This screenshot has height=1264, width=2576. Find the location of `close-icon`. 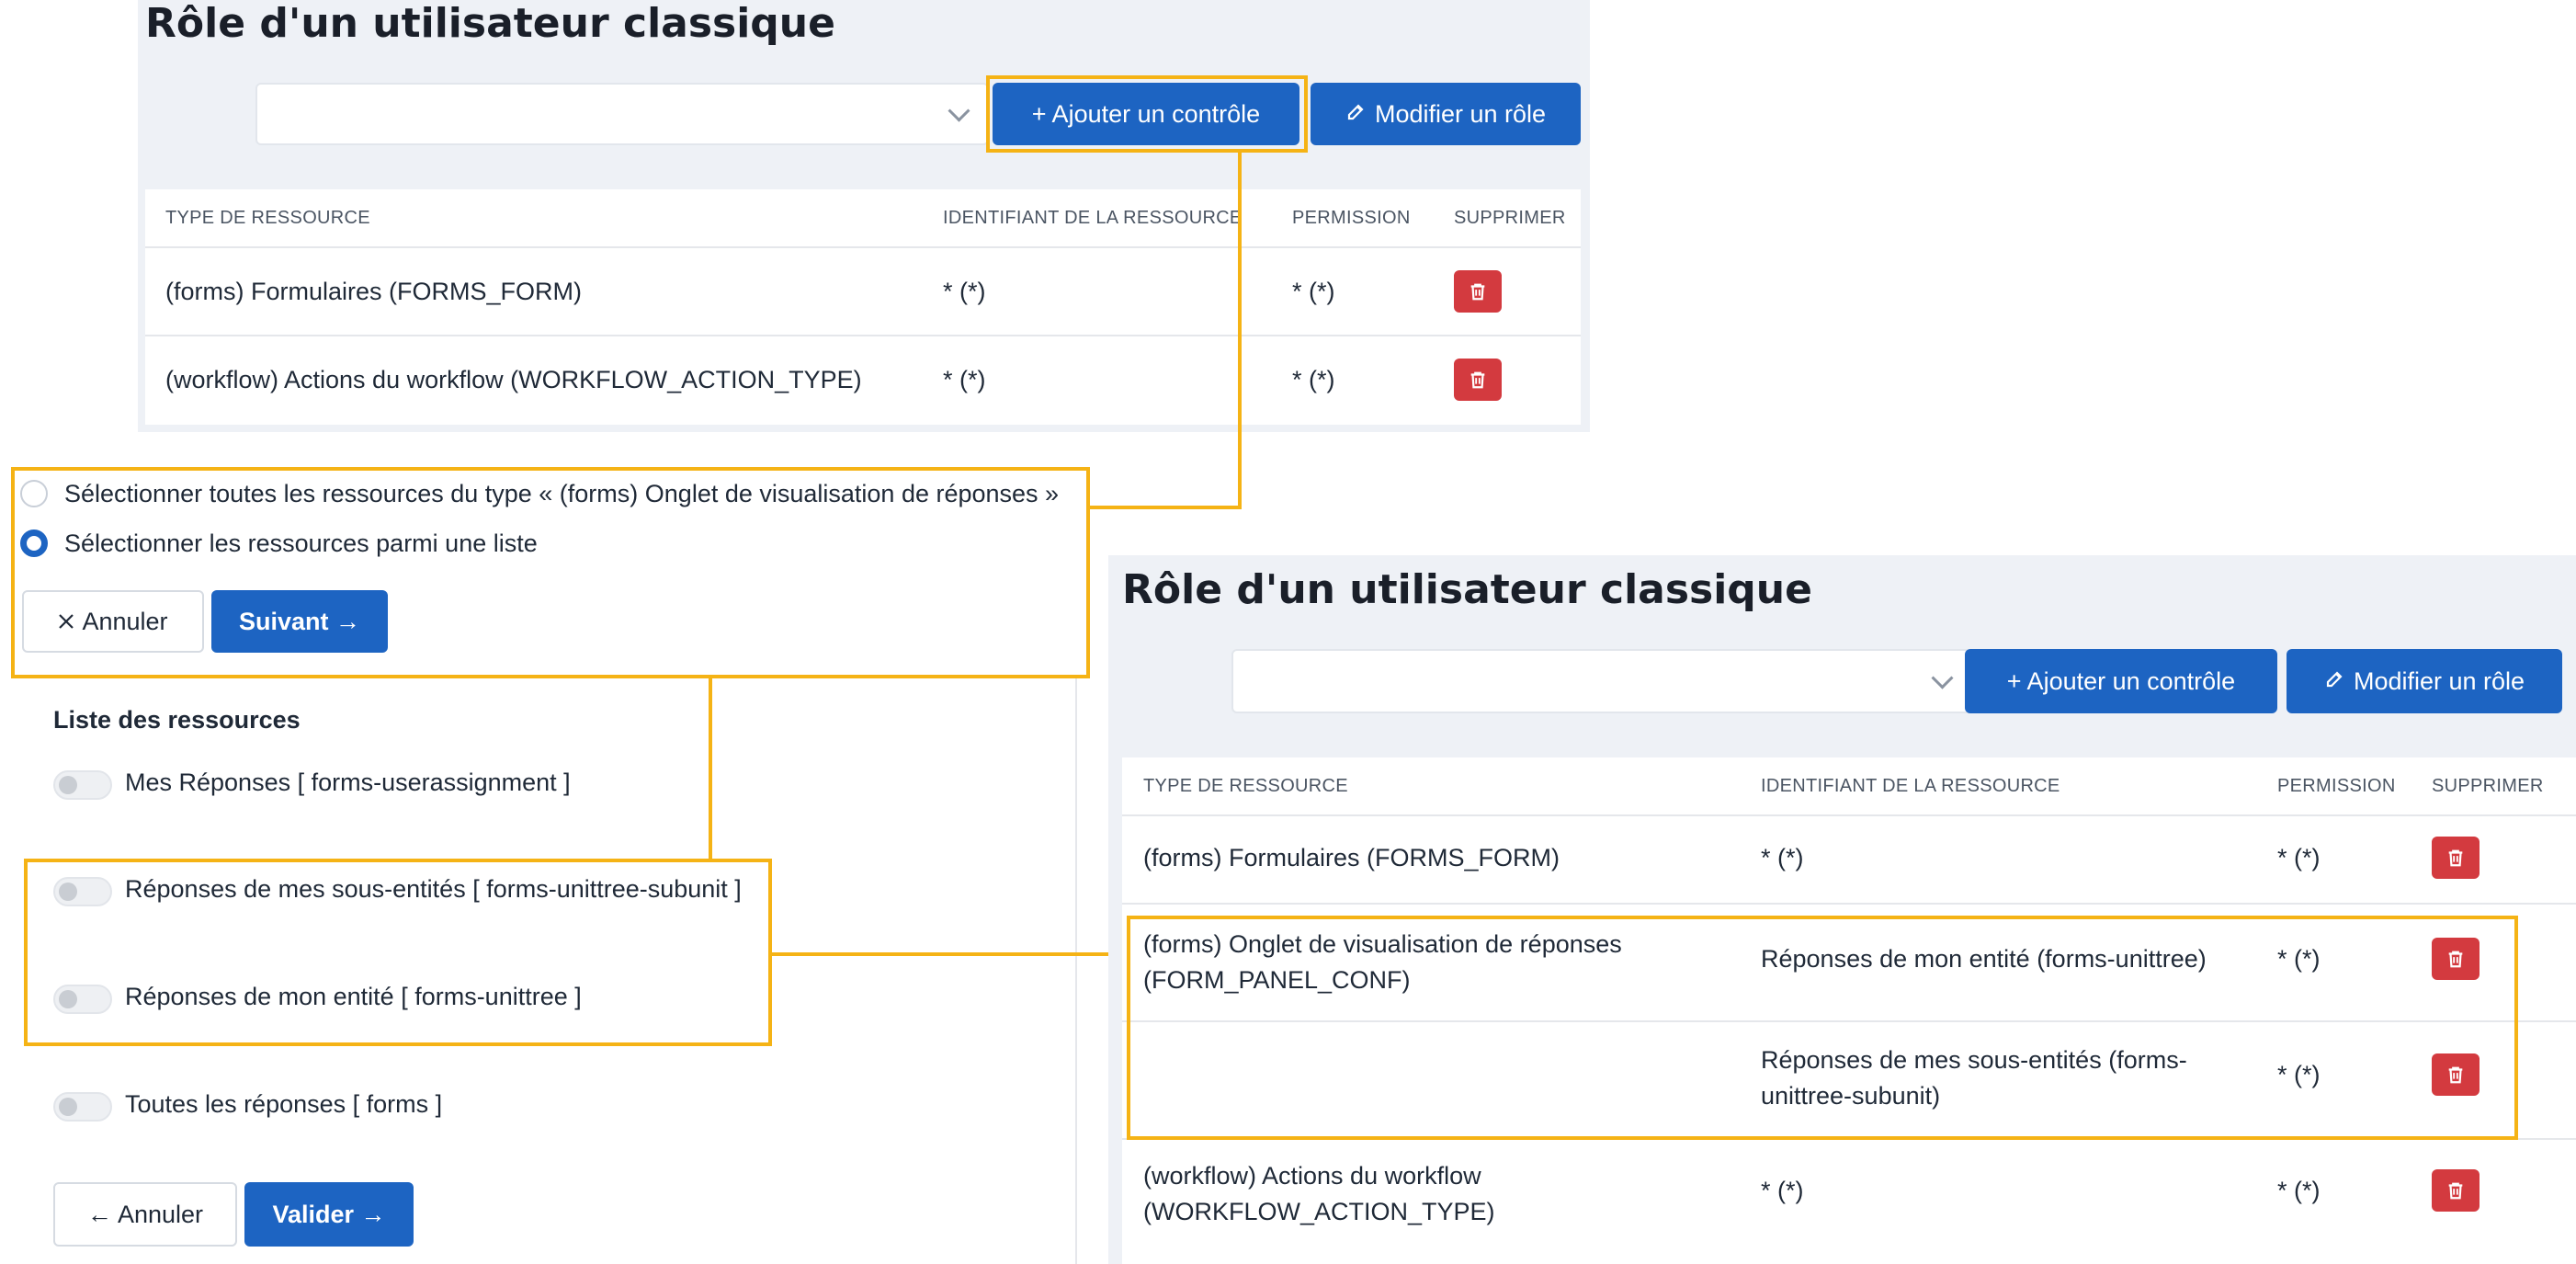

close-icon is located at coordinates (66, 622).